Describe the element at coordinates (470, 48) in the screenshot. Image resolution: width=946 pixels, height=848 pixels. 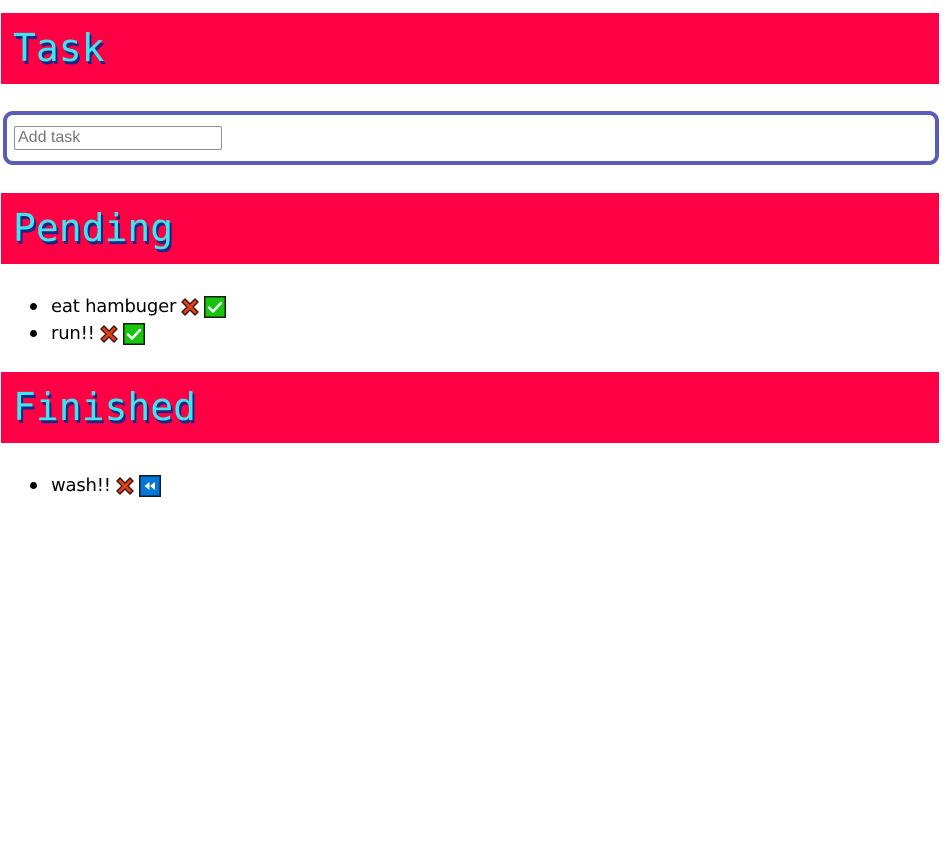
I see `task-header: Task` at that location.